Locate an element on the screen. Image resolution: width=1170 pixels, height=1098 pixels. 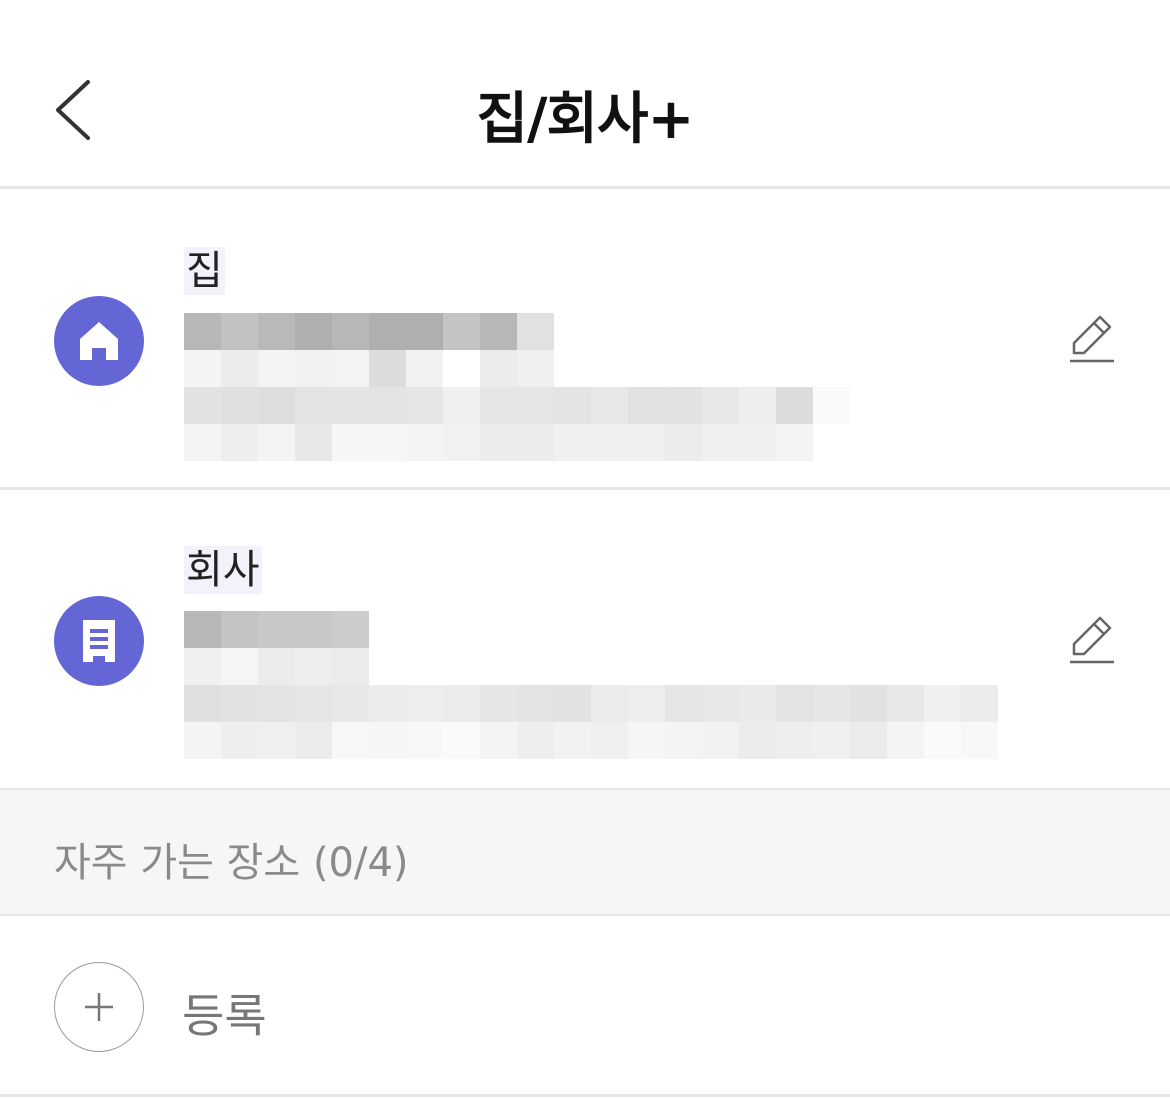
plus-icon is located at coordinates (99, 1007).